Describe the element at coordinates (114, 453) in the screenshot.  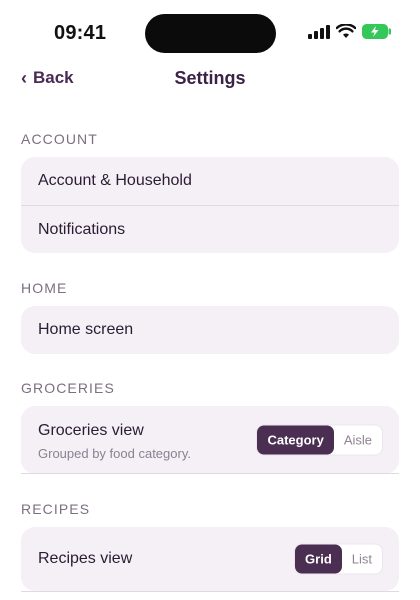
I see `groceries-view-subtitle: Grouped by food category.` at that location.